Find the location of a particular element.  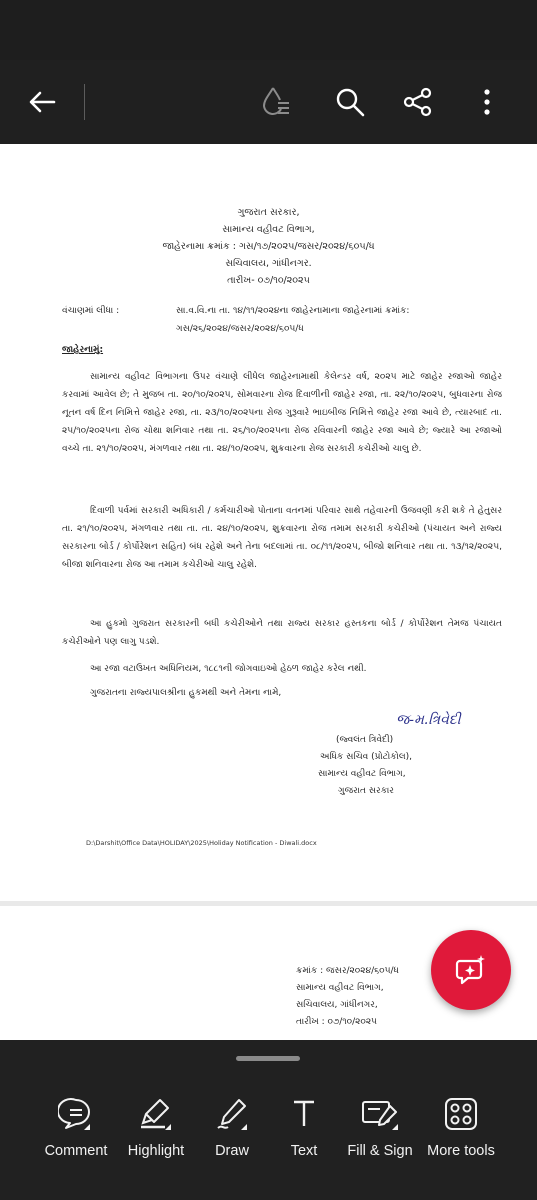

reference-label: વંચાણમાં લીધા : is located at coordinates (91, 311).